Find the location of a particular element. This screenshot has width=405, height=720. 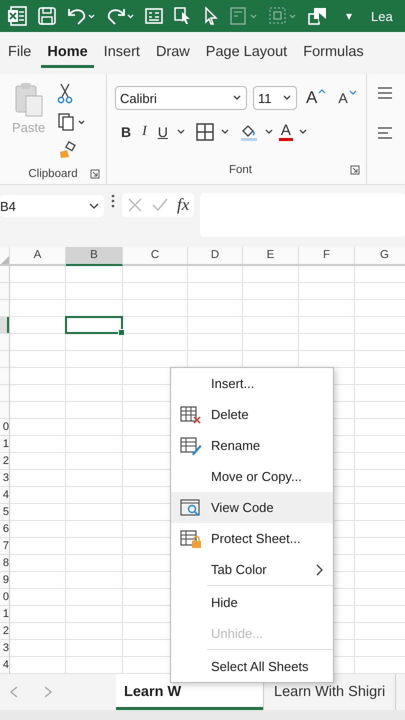

view-code-icon is located at coordinates (191, 508).